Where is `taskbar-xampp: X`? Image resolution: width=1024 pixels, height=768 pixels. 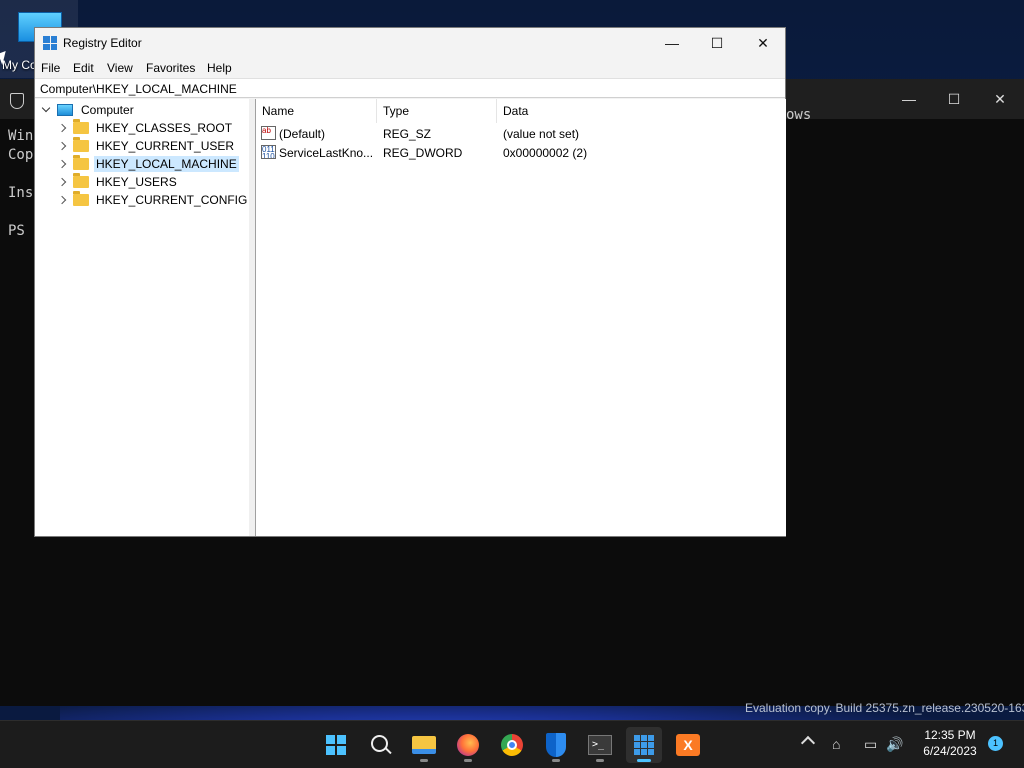 taskbar-xampp: X is located at coordinates (688, 745).